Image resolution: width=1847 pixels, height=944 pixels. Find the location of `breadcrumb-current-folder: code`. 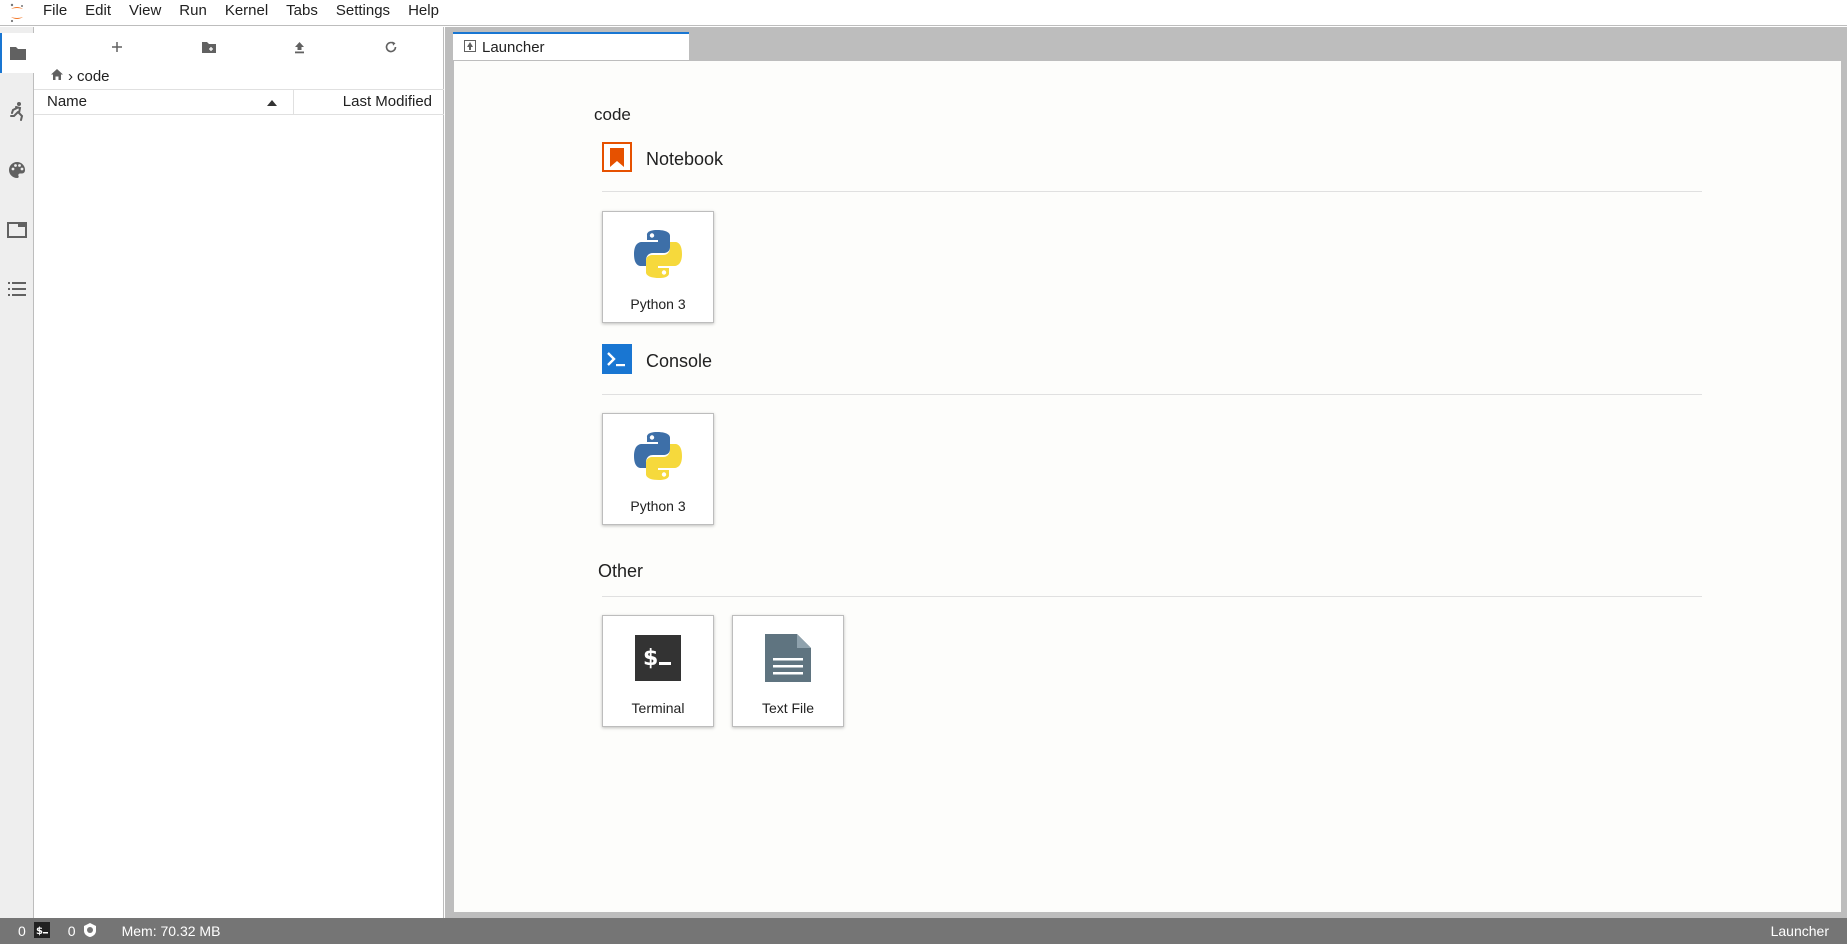

breadcrumb-current-folder: code is located at coordinates (93, 76).